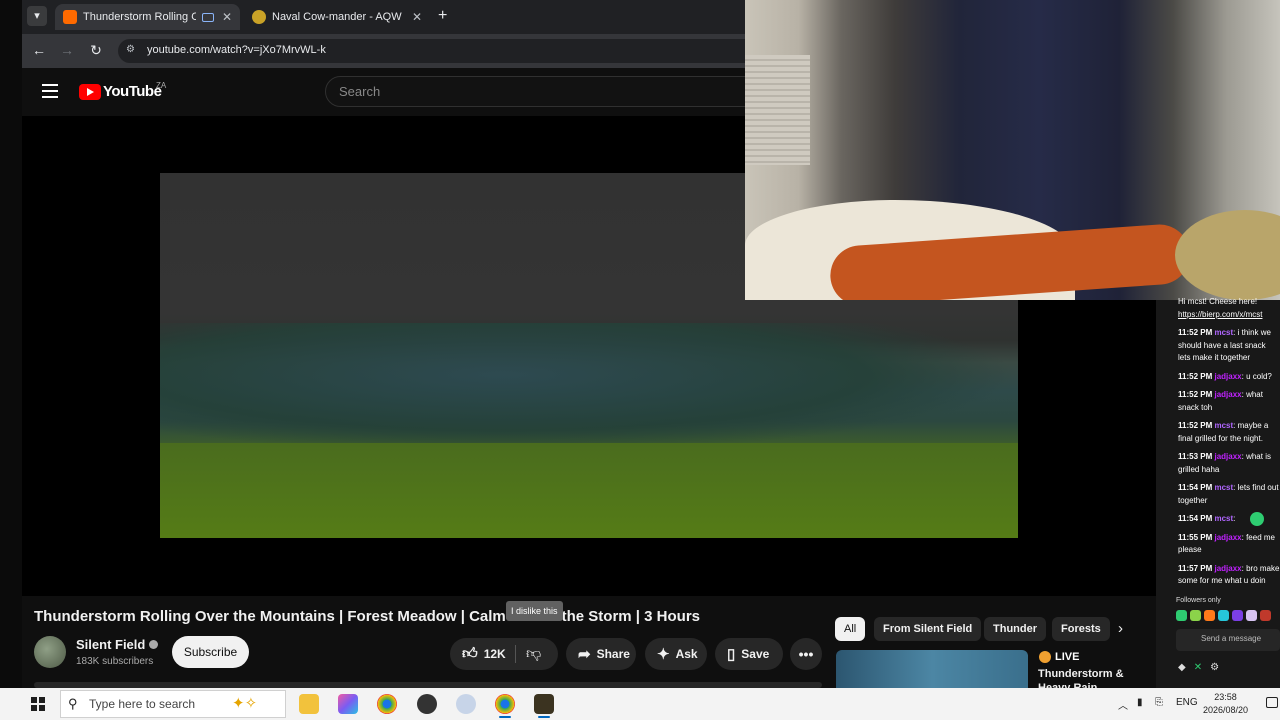 The width and height of the screenshot is (1280, 720). Describe the element at coordinates (1257, 519) in the screenshot. I see `chat-emote-icon` at that location.